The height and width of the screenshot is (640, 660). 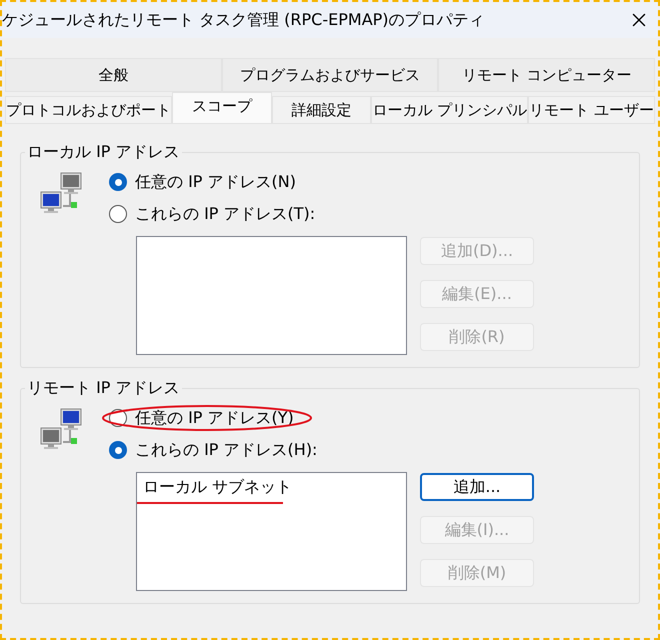 I want to click on tab: ローカル プリンシパル, so click(x=449, y=110).